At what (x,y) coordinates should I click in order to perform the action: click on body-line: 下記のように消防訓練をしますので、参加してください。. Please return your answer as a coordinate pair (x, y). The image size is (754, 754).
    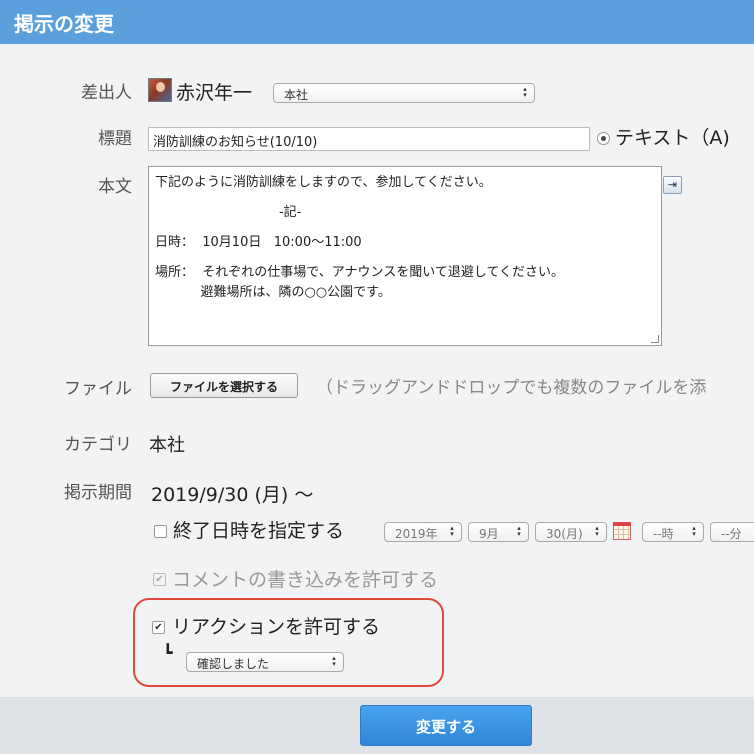
    Looking at the image, I should click on (323, 182).